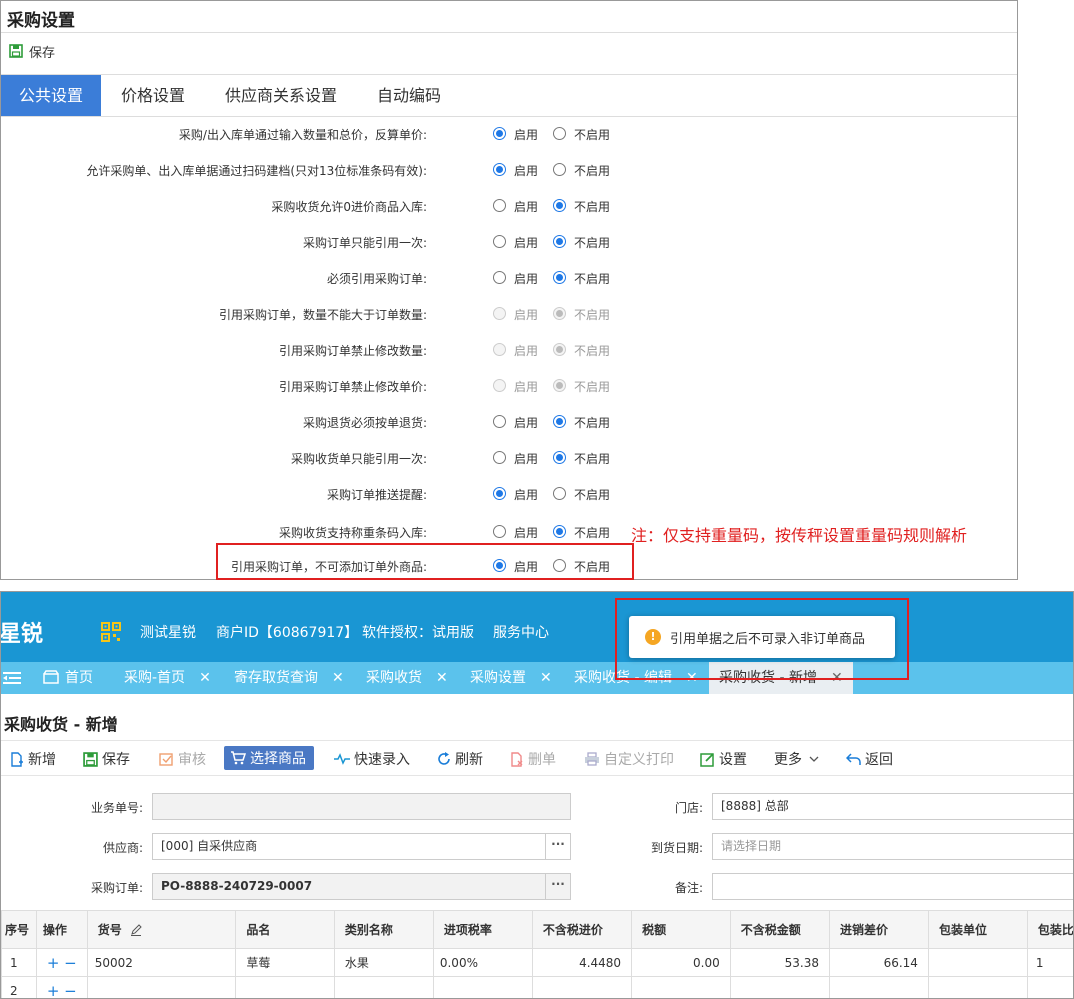 The image size is (1074, 999). I want to click on merchant-id: 商户ID【60867917】, so click(287, 633).